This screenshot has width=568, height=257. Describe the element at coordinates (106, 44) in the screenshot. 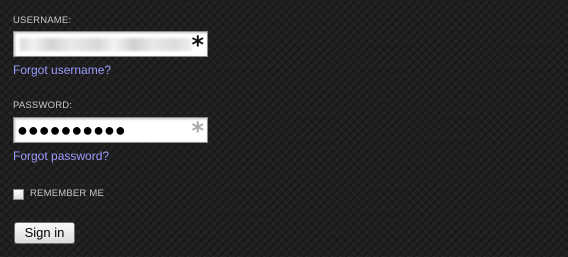

I see `username-value-redacted` at that location.